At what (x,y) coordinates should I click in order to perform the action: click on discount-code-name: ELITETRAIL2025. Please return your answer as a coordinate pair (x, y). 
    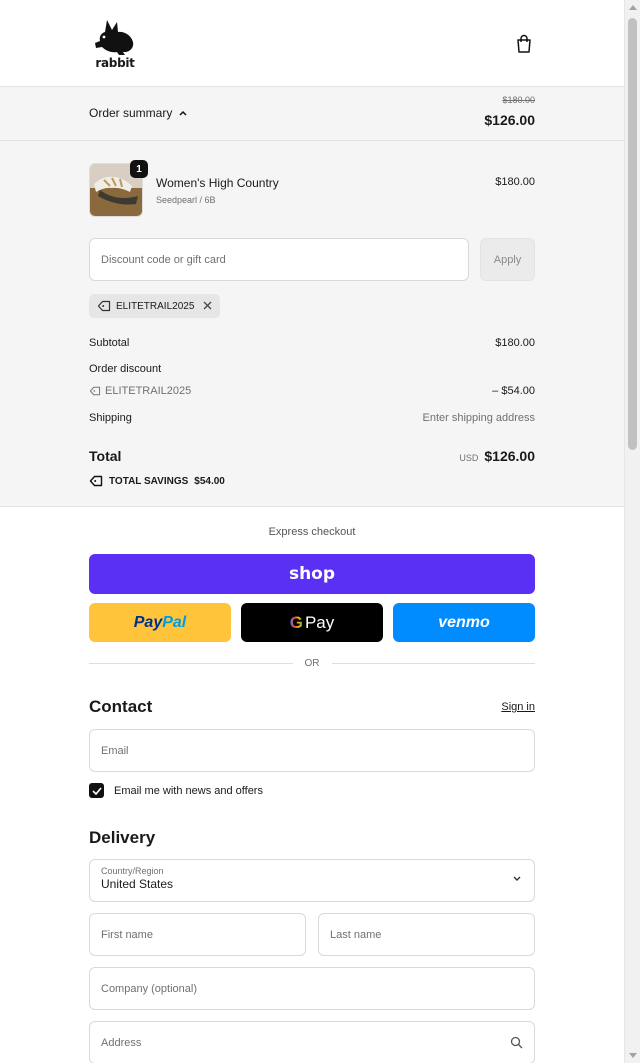
    Looking at the image, I should click on (148, 391).